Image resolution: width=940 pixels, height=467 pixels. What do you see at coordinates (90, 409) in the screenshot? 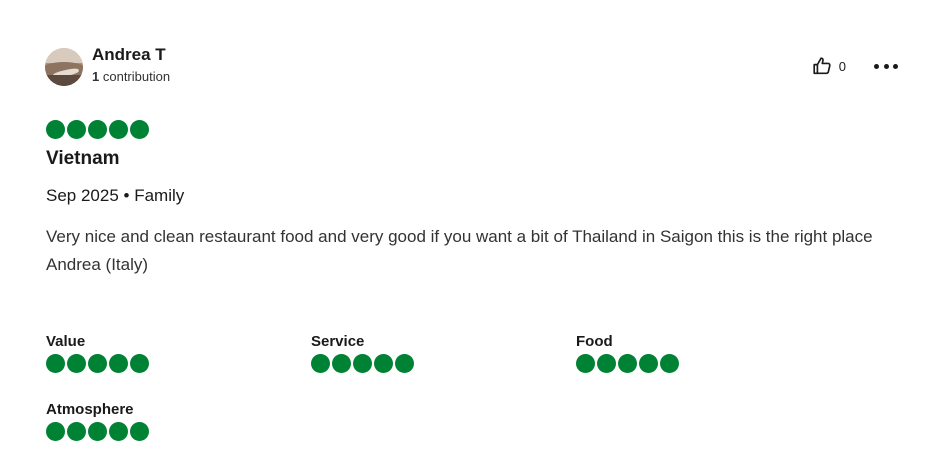
I see `subrating-label: Atmosphere` at bounding box center [90, 409].